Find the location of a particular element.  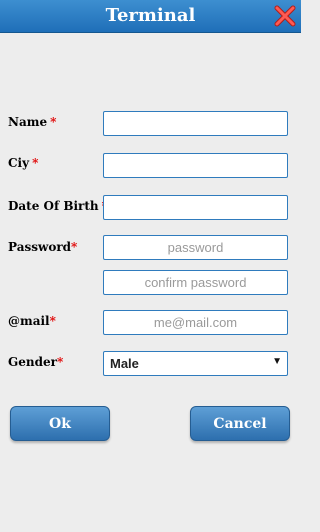

city-input is located at coordinates (195, 165).